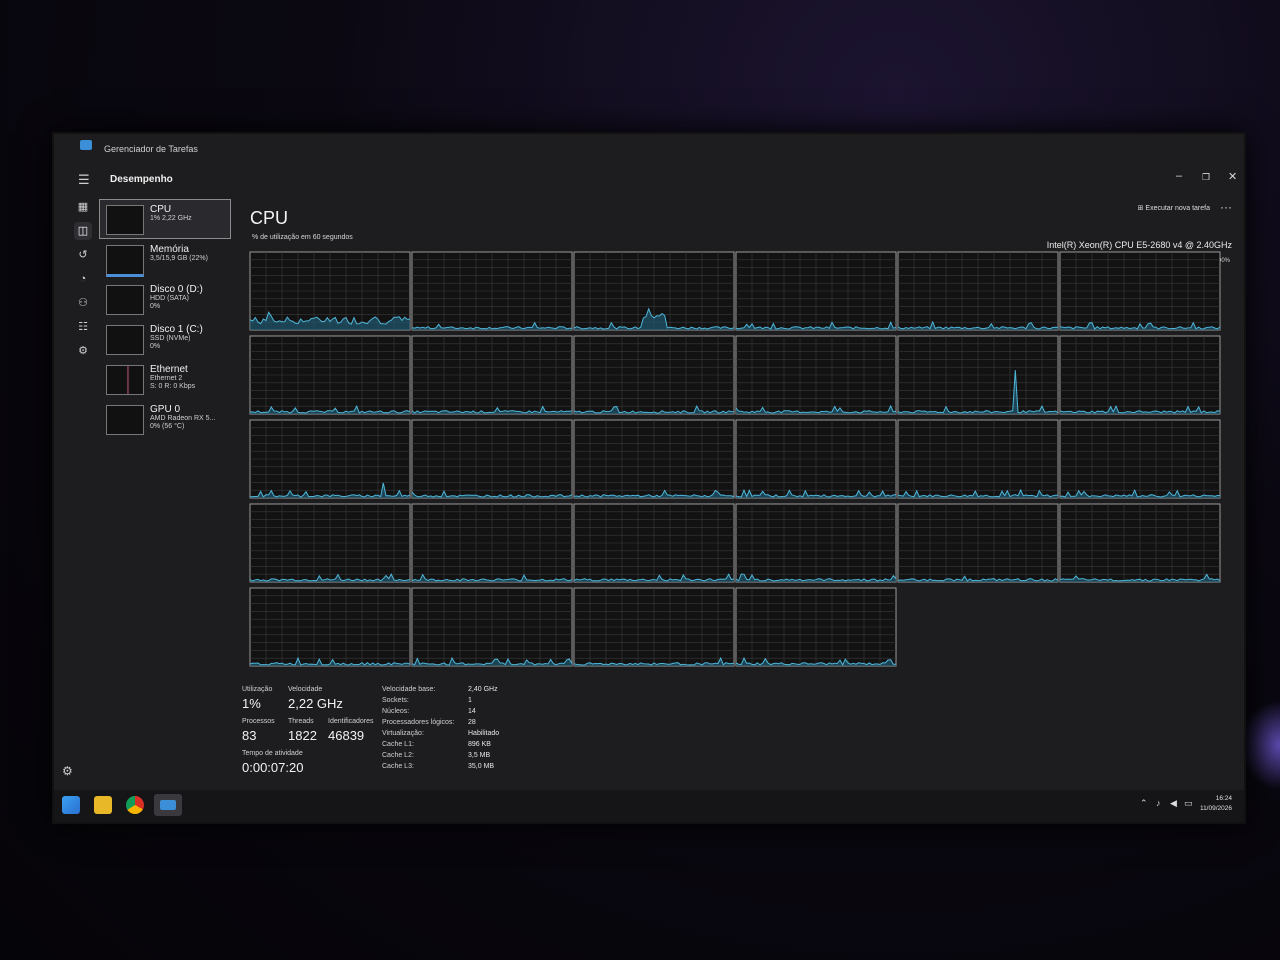 The width and height of the screenshot is (1280, 960). I want to click on new-task-label: Executar nova tarefa, so click(1177, 208).